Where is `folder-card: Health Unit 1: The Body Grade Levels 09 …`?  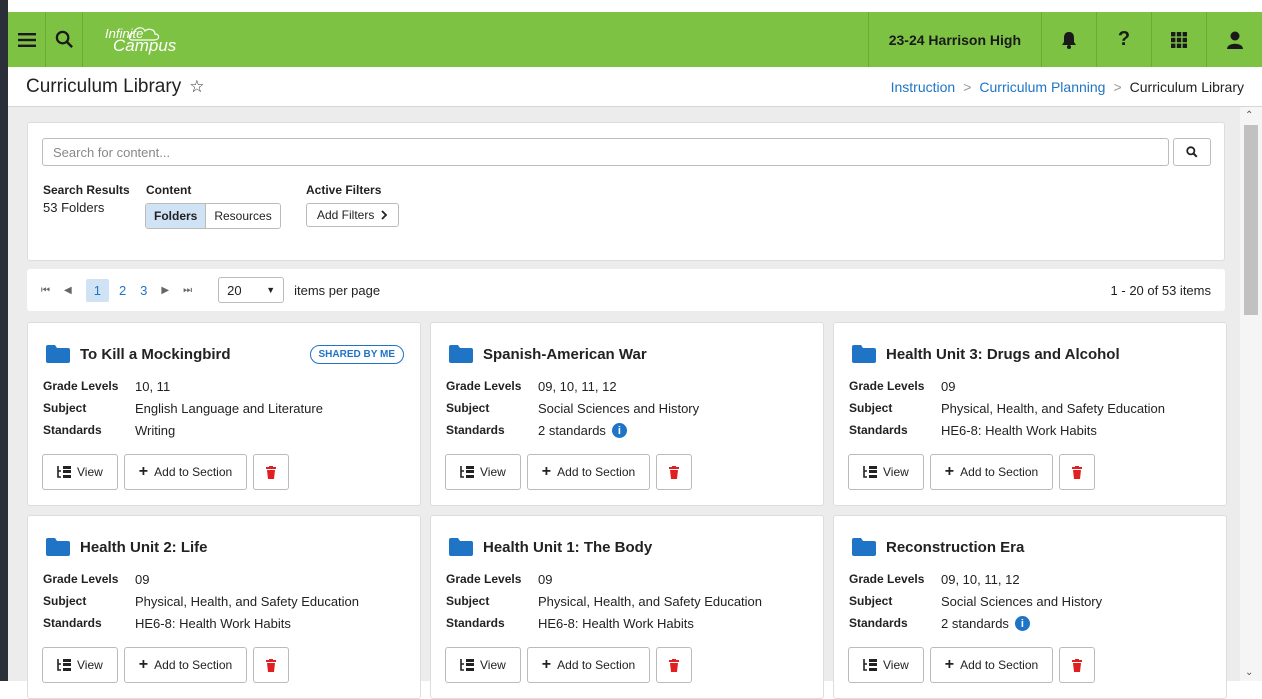 folder-card: Health Unit 1: The Body Grade Levels 09 … is located at coordinates (627, 607).